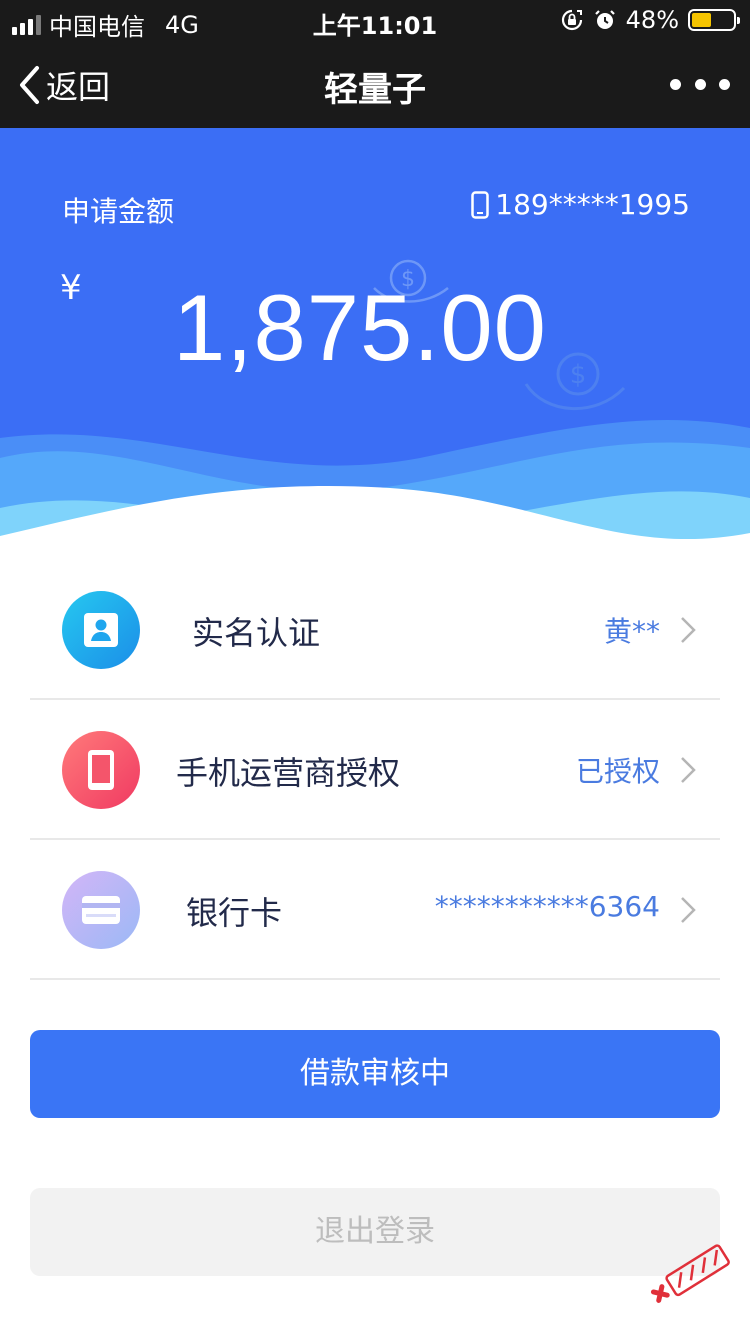 The height and width of the screenshot is (1334, 750). What do you see at coordinates (234, 913) in the screenshot?
I see `row-label: 银行卡` at bounding box center [234, 913].